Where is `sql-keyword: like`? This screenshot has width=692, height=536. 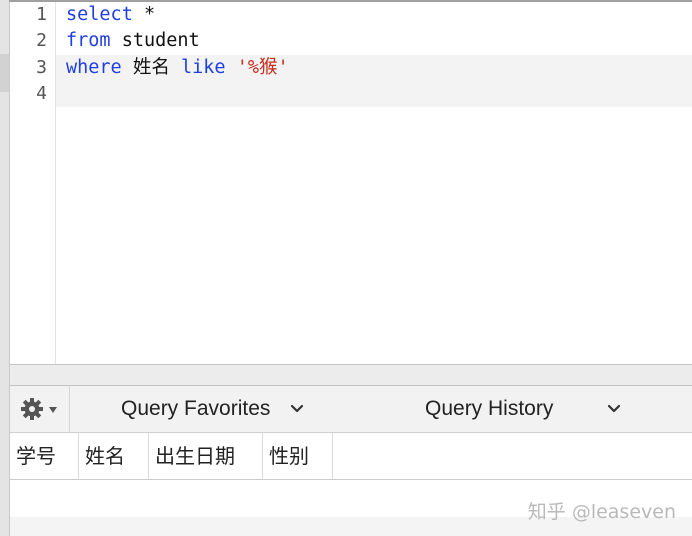
sql-keyword: like is located at coordinates (203, 67).